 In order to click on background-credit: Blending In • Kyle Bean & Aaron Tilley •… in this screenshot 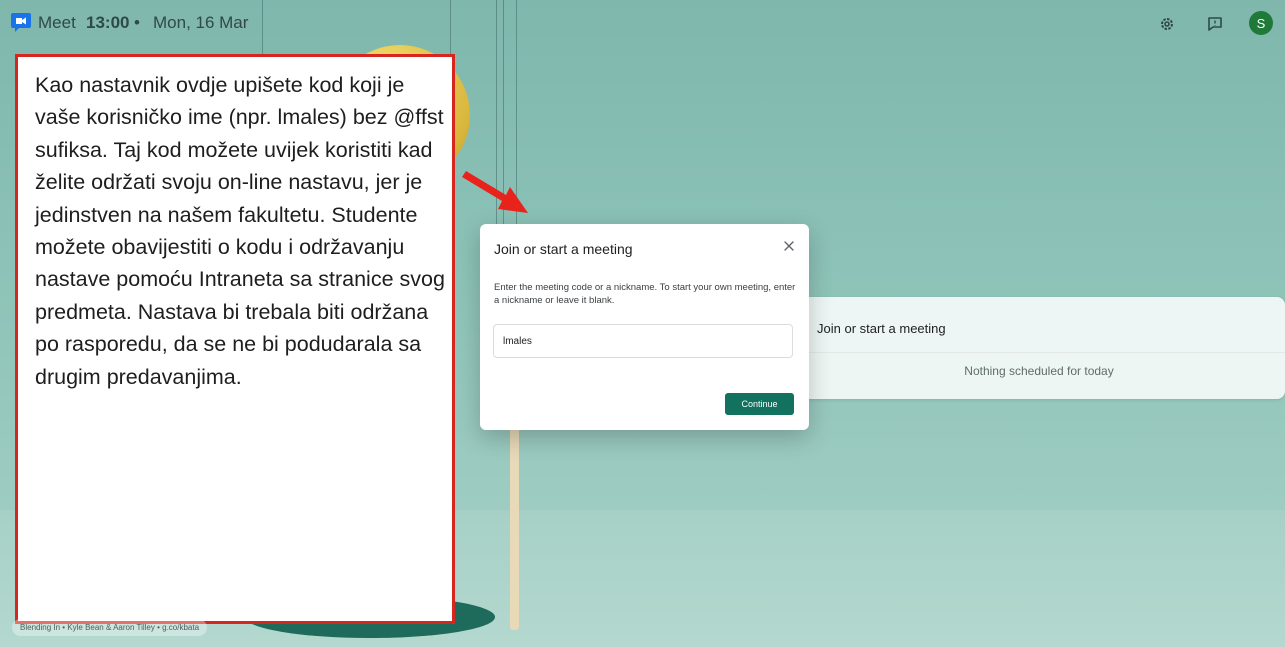, I will do `click(110, 627)`.